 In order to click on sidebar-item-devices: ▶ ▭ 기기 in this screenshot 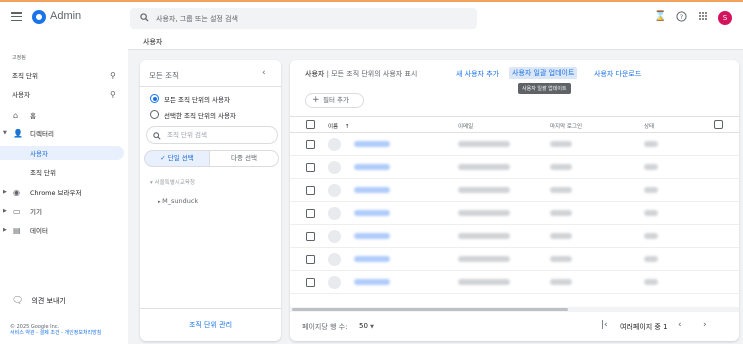, I will do `click(62, 211)`.